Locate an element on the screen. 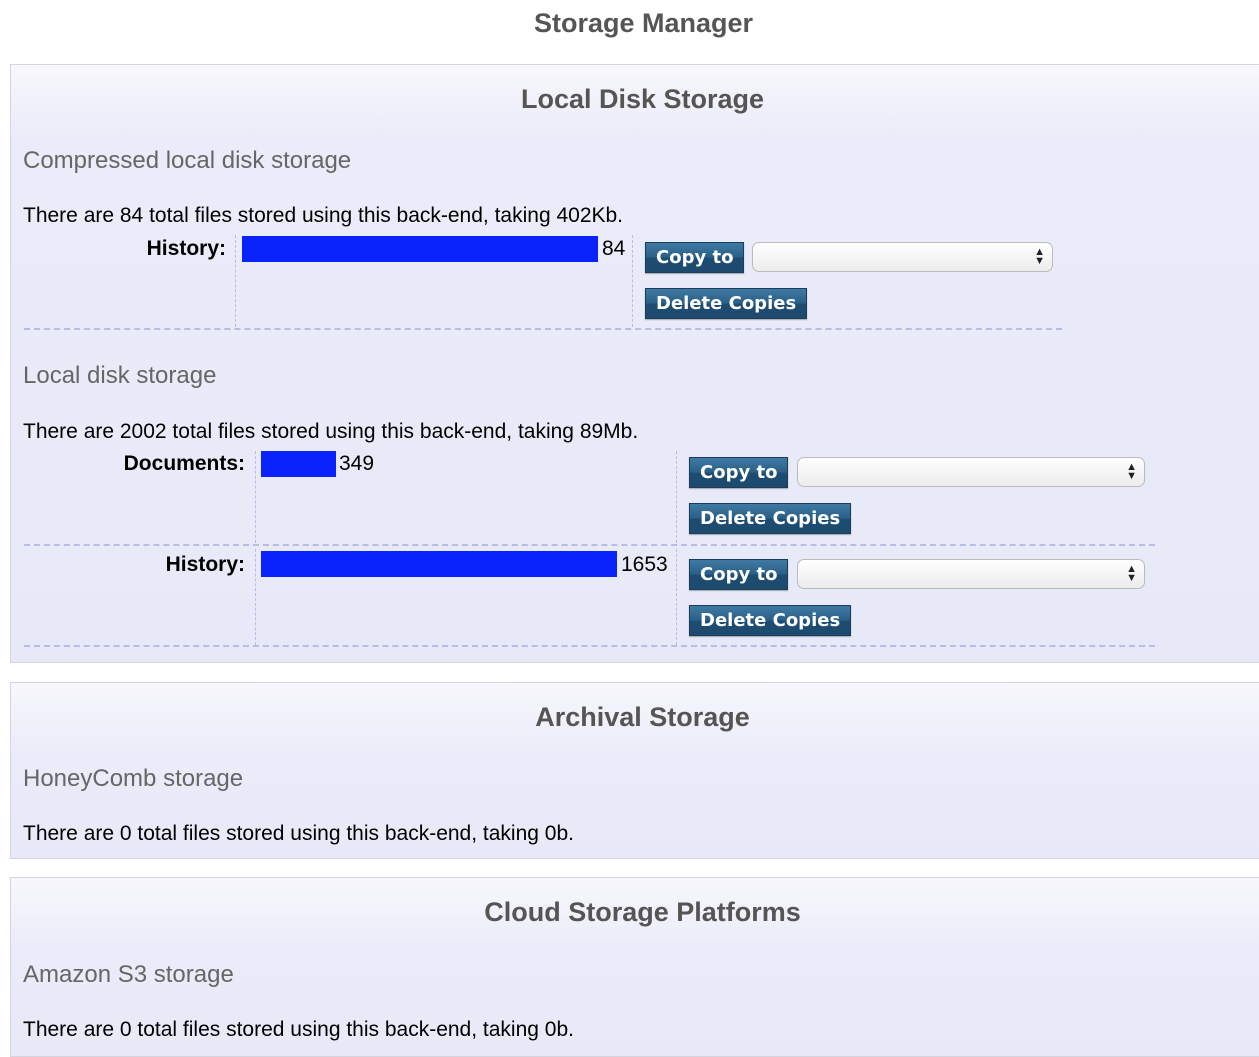  backend-title-honeycomb: HoneyComb storage is located at coordinates (133, 778).